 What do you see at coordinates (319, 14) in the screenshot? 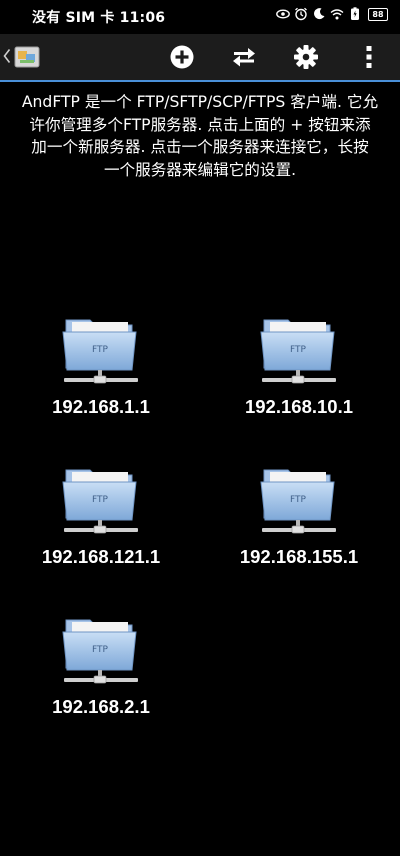
I see `dnd-icon` at bounding box center [319, 14].